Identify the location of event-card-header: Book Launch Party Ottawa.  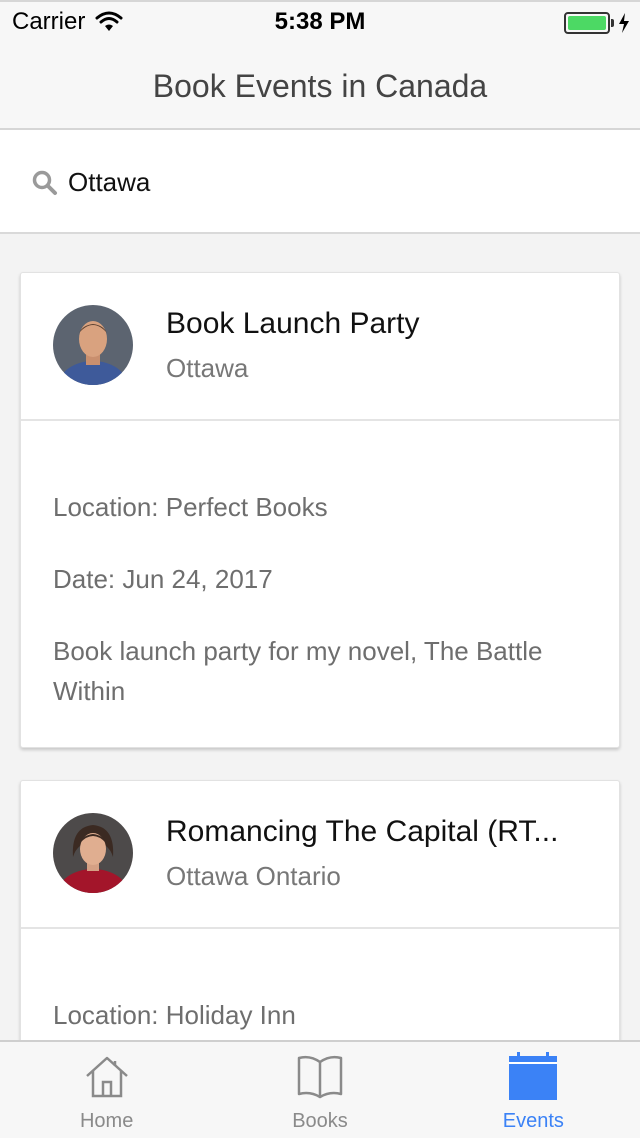
(320, 347).